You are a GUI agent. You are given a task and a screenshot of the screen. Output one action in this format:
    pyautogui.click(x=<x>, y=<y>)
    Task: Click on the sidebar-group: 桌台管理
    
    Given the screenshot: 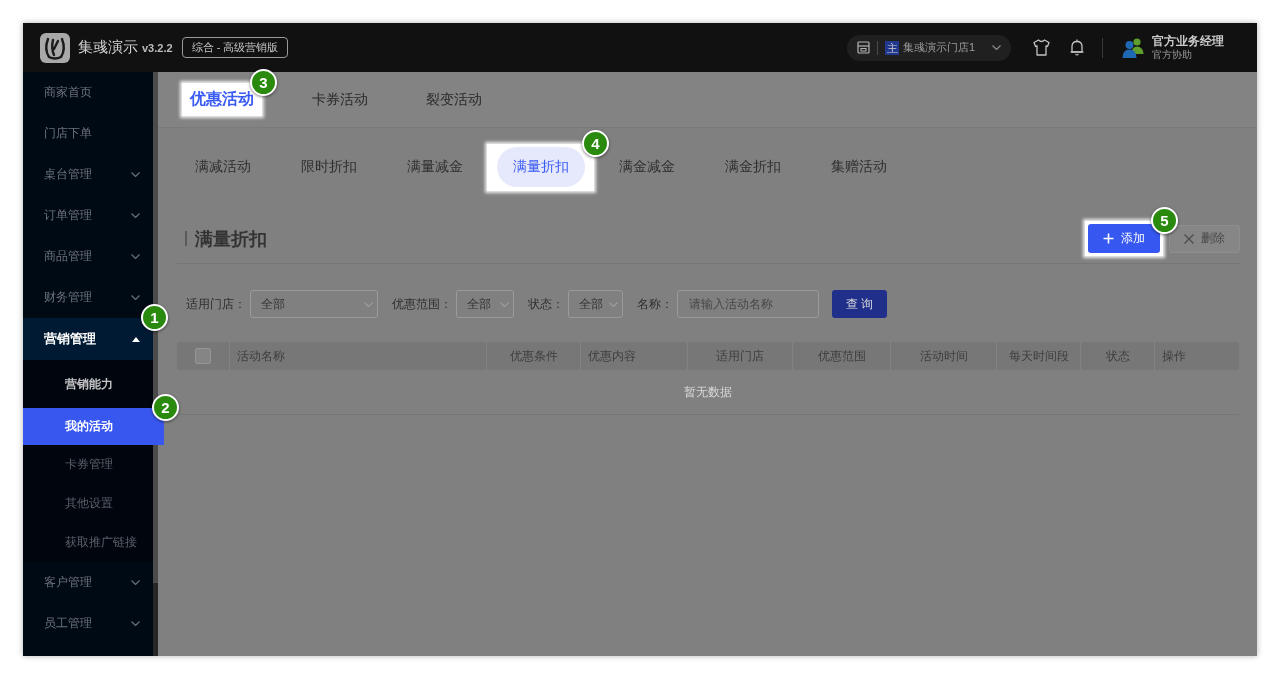 What is the action you would take?
    pyautogui.click(x=88, y=174)
    